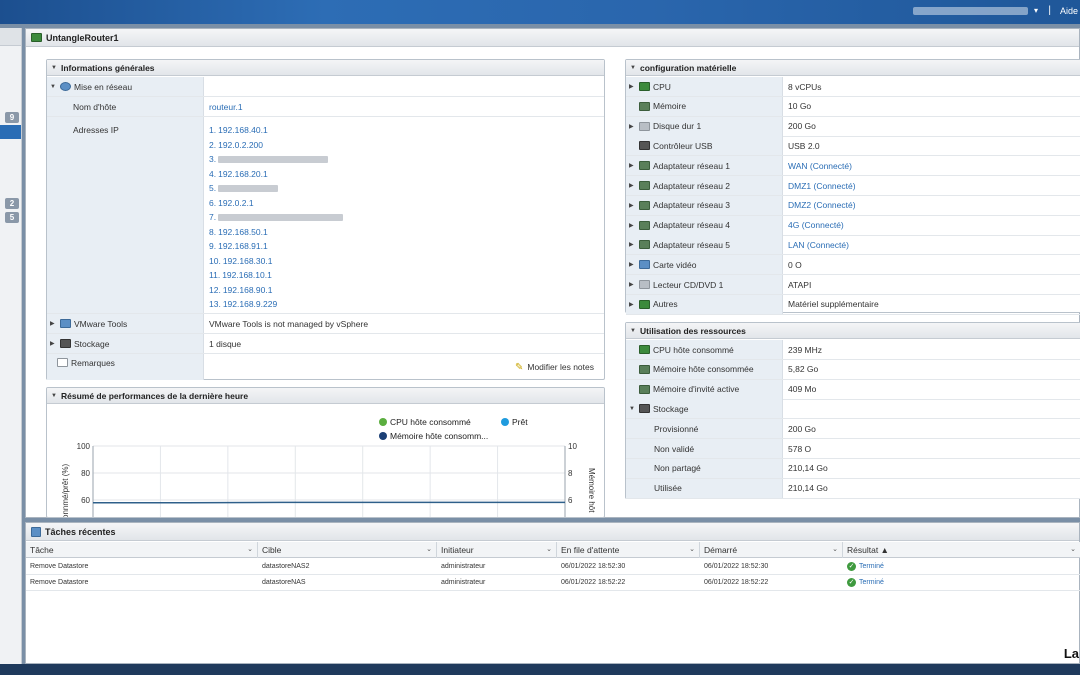  Describe the element at coordinates (36, 37) in the screenshot. I see `vm-icon` at that location.